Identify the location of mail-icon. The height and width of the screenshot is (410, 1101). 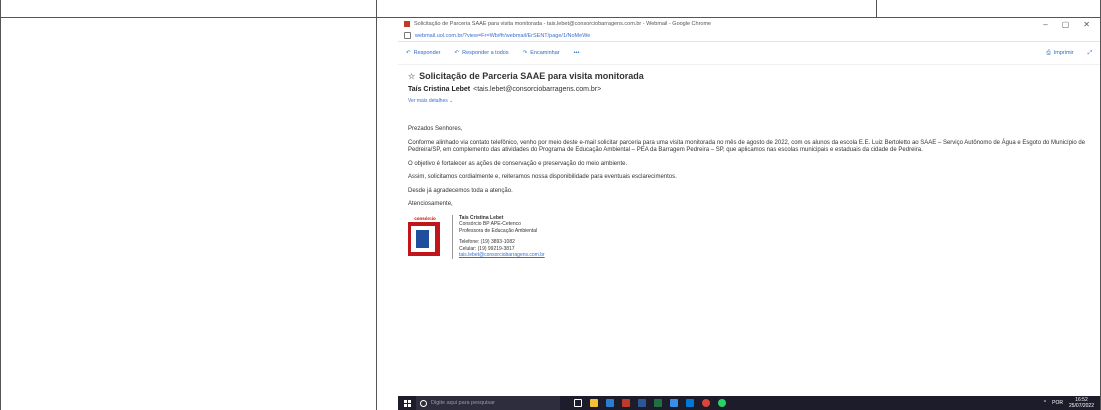
(690, 403).